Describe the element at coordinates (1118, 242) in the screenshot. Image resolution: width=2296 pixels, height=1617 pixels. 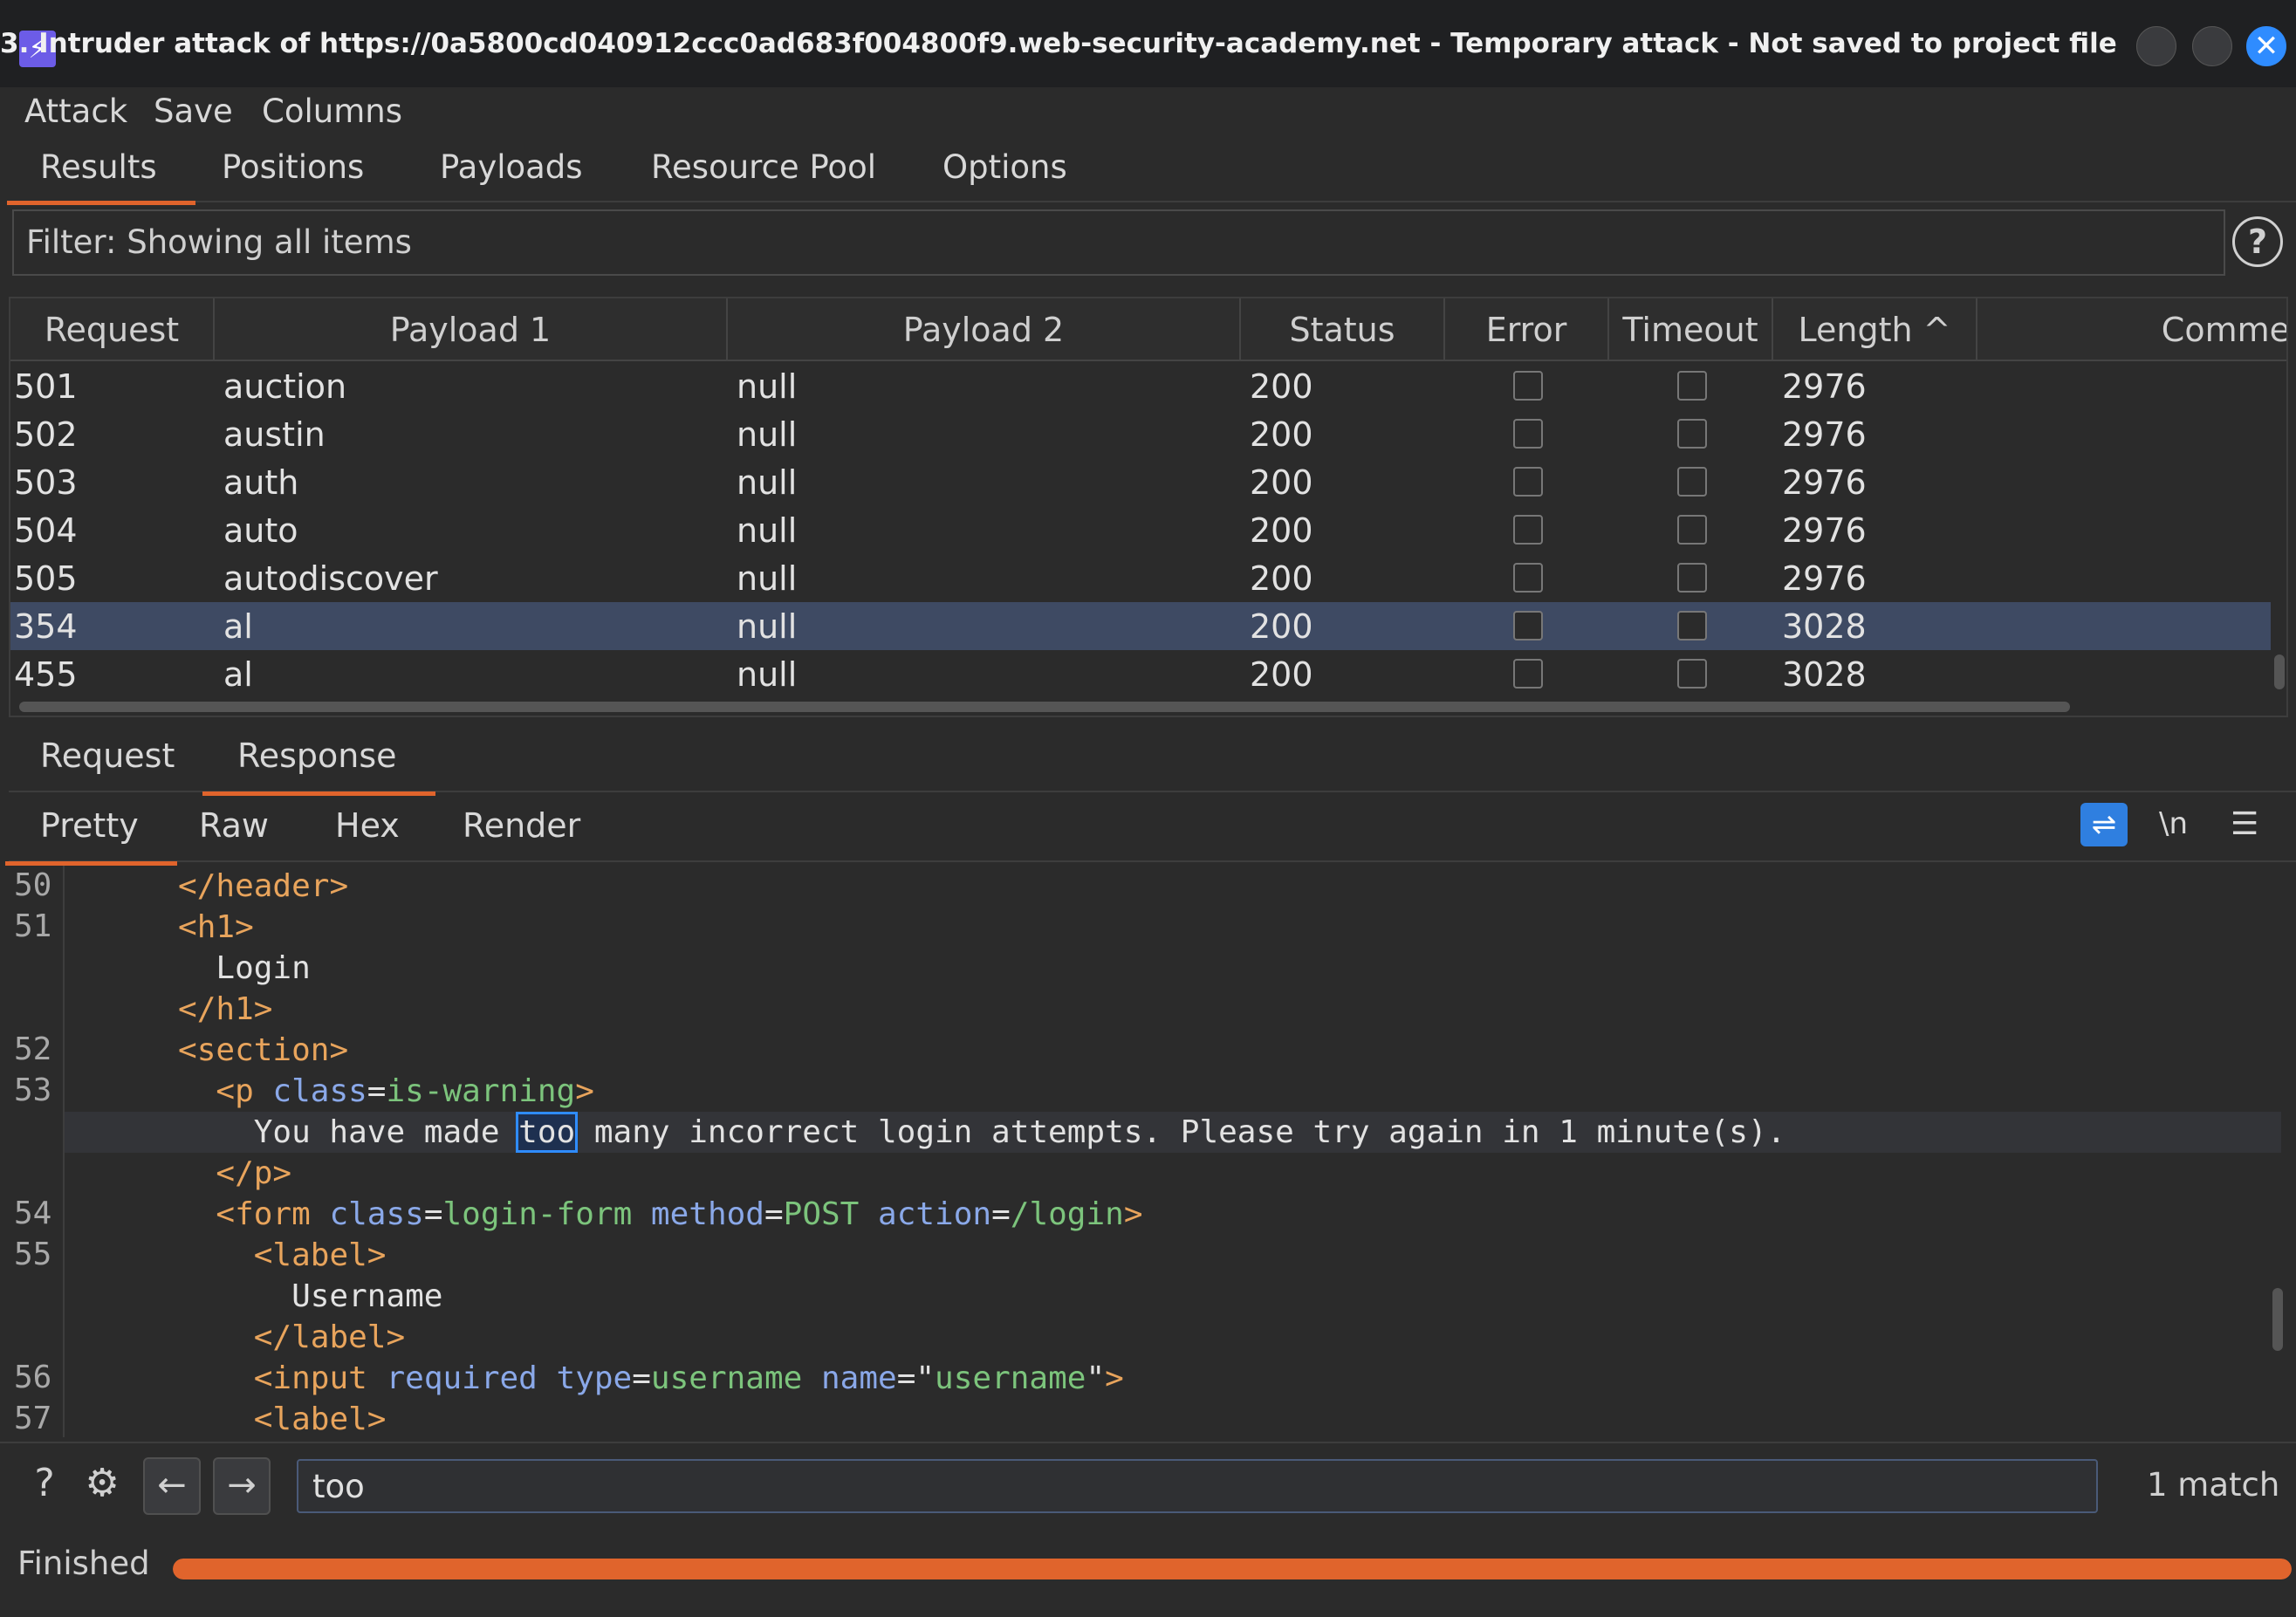
I see `filter-bar: Filter: Showing all items` at that location.